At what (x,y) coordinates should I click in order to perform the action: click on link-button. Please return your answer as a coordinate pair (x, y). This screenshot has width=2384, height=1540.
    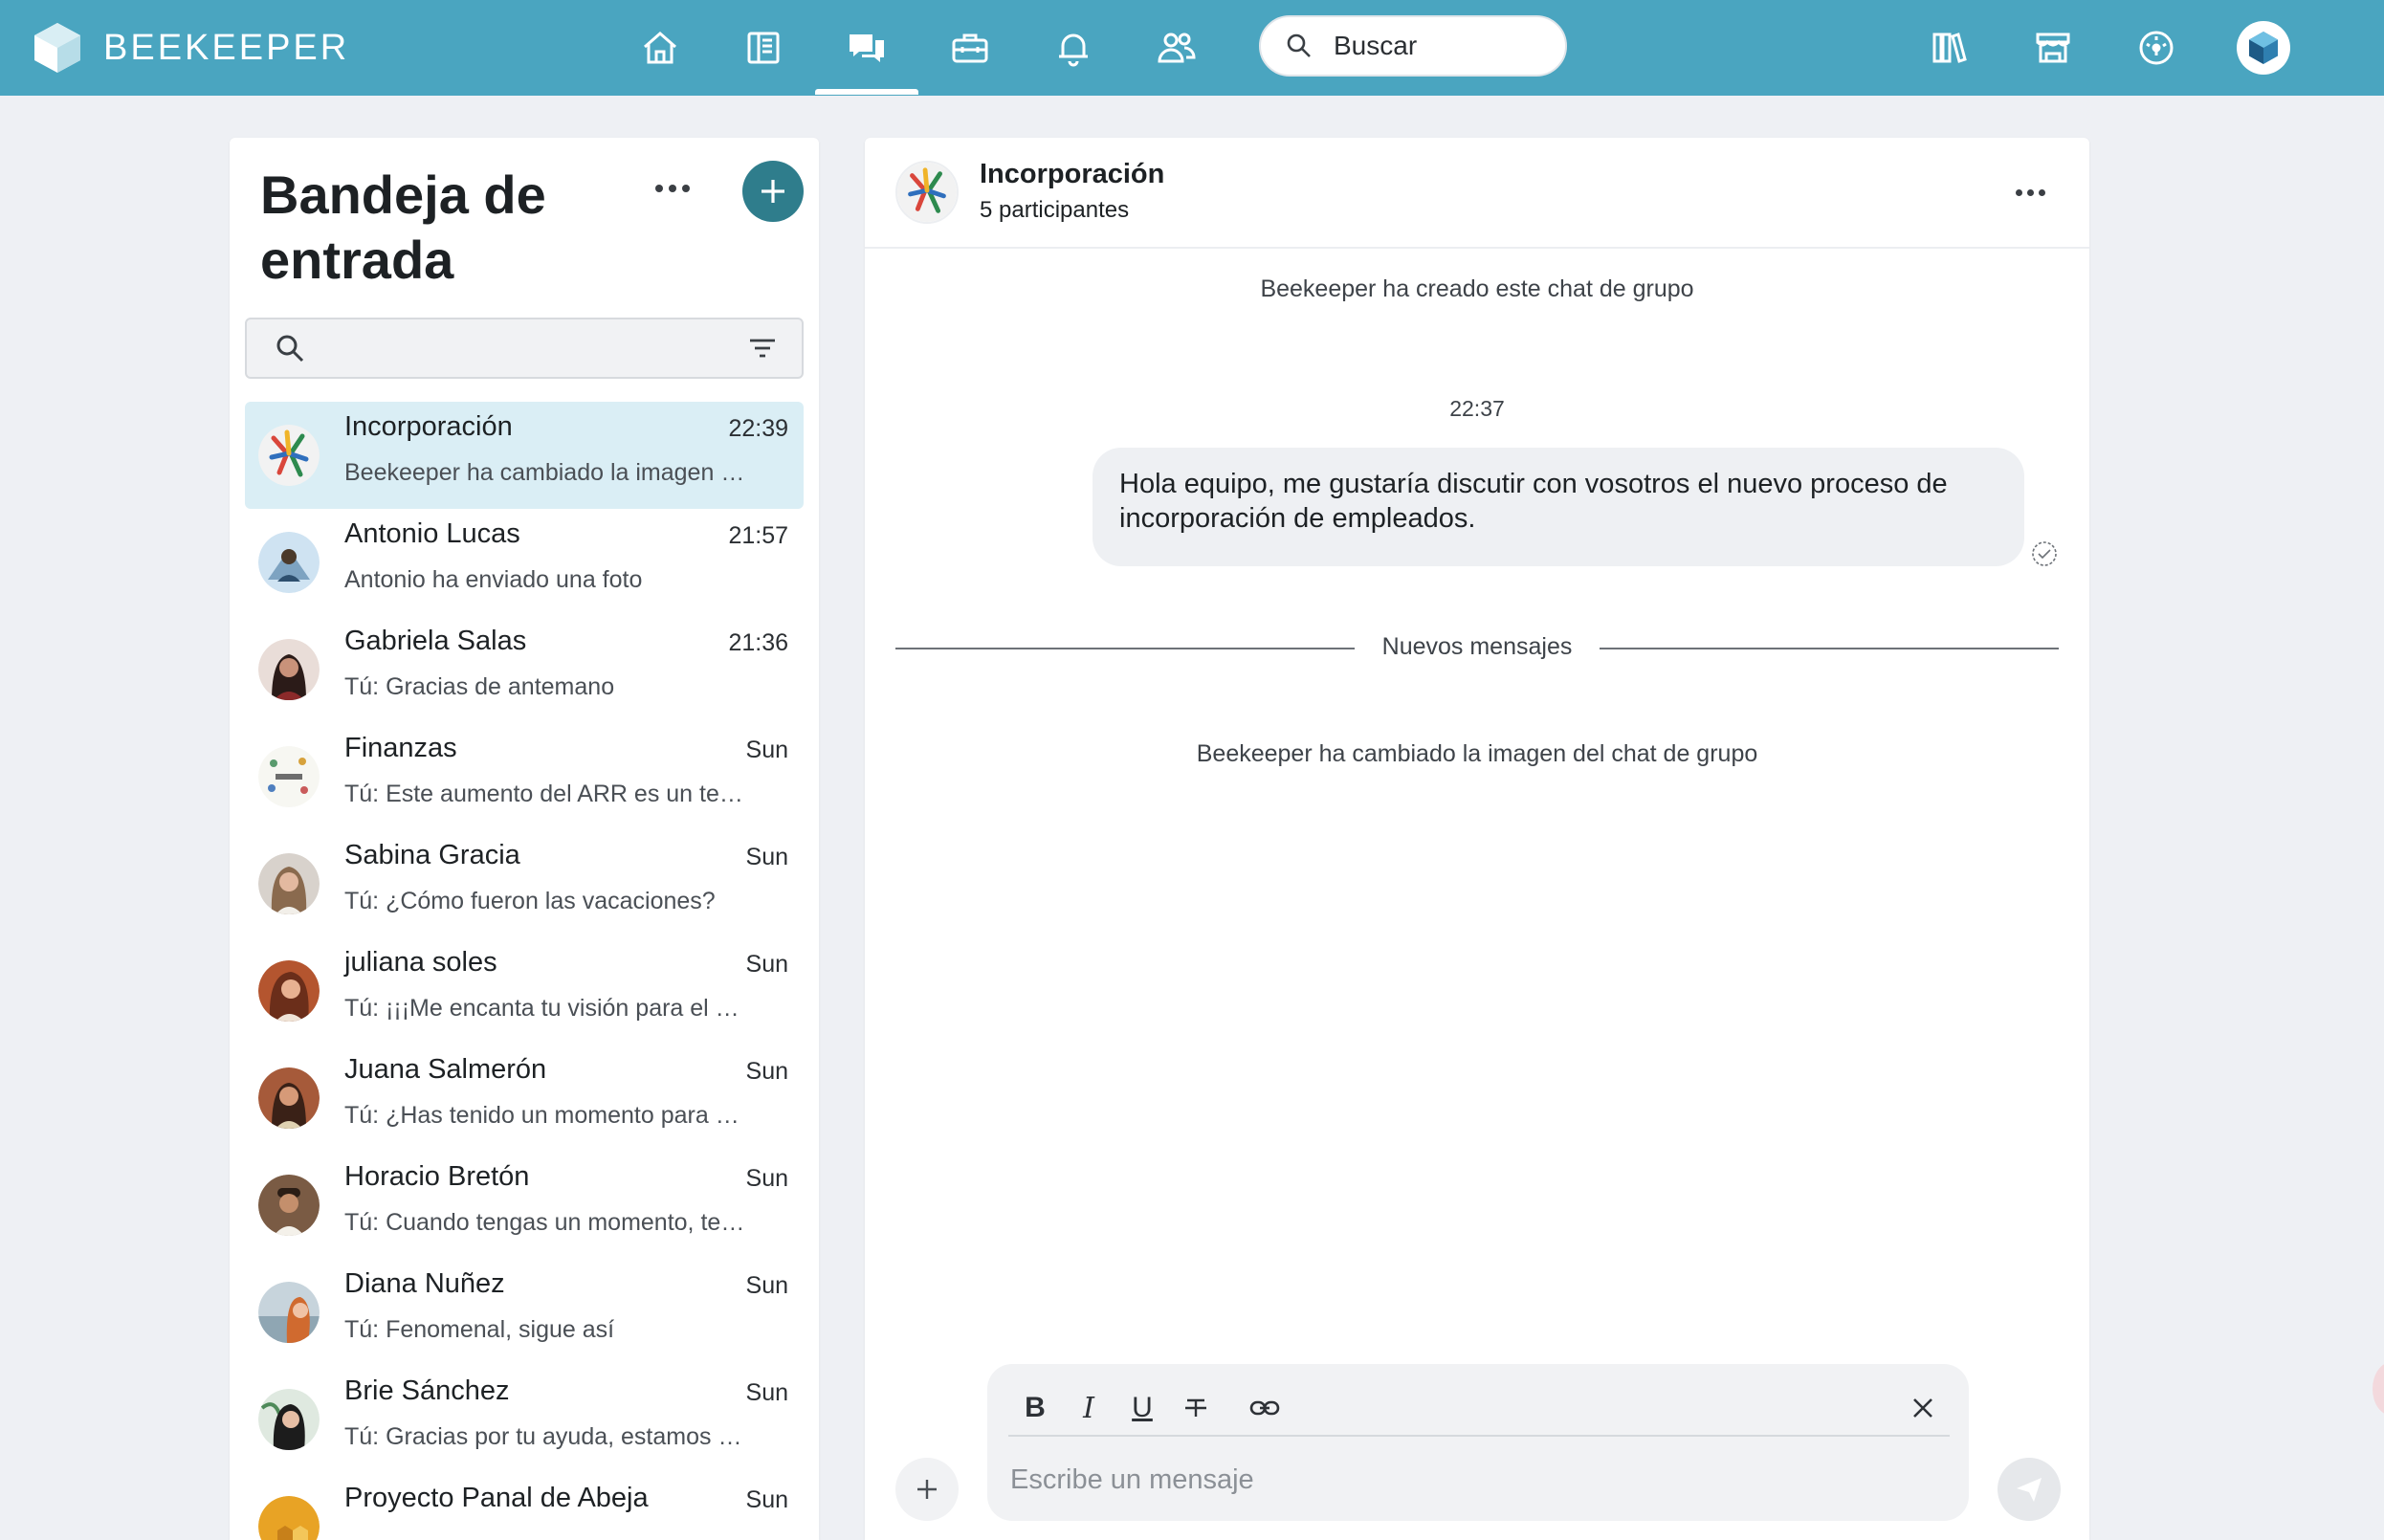
    Looking at the image, I should click on (1265, 1408).